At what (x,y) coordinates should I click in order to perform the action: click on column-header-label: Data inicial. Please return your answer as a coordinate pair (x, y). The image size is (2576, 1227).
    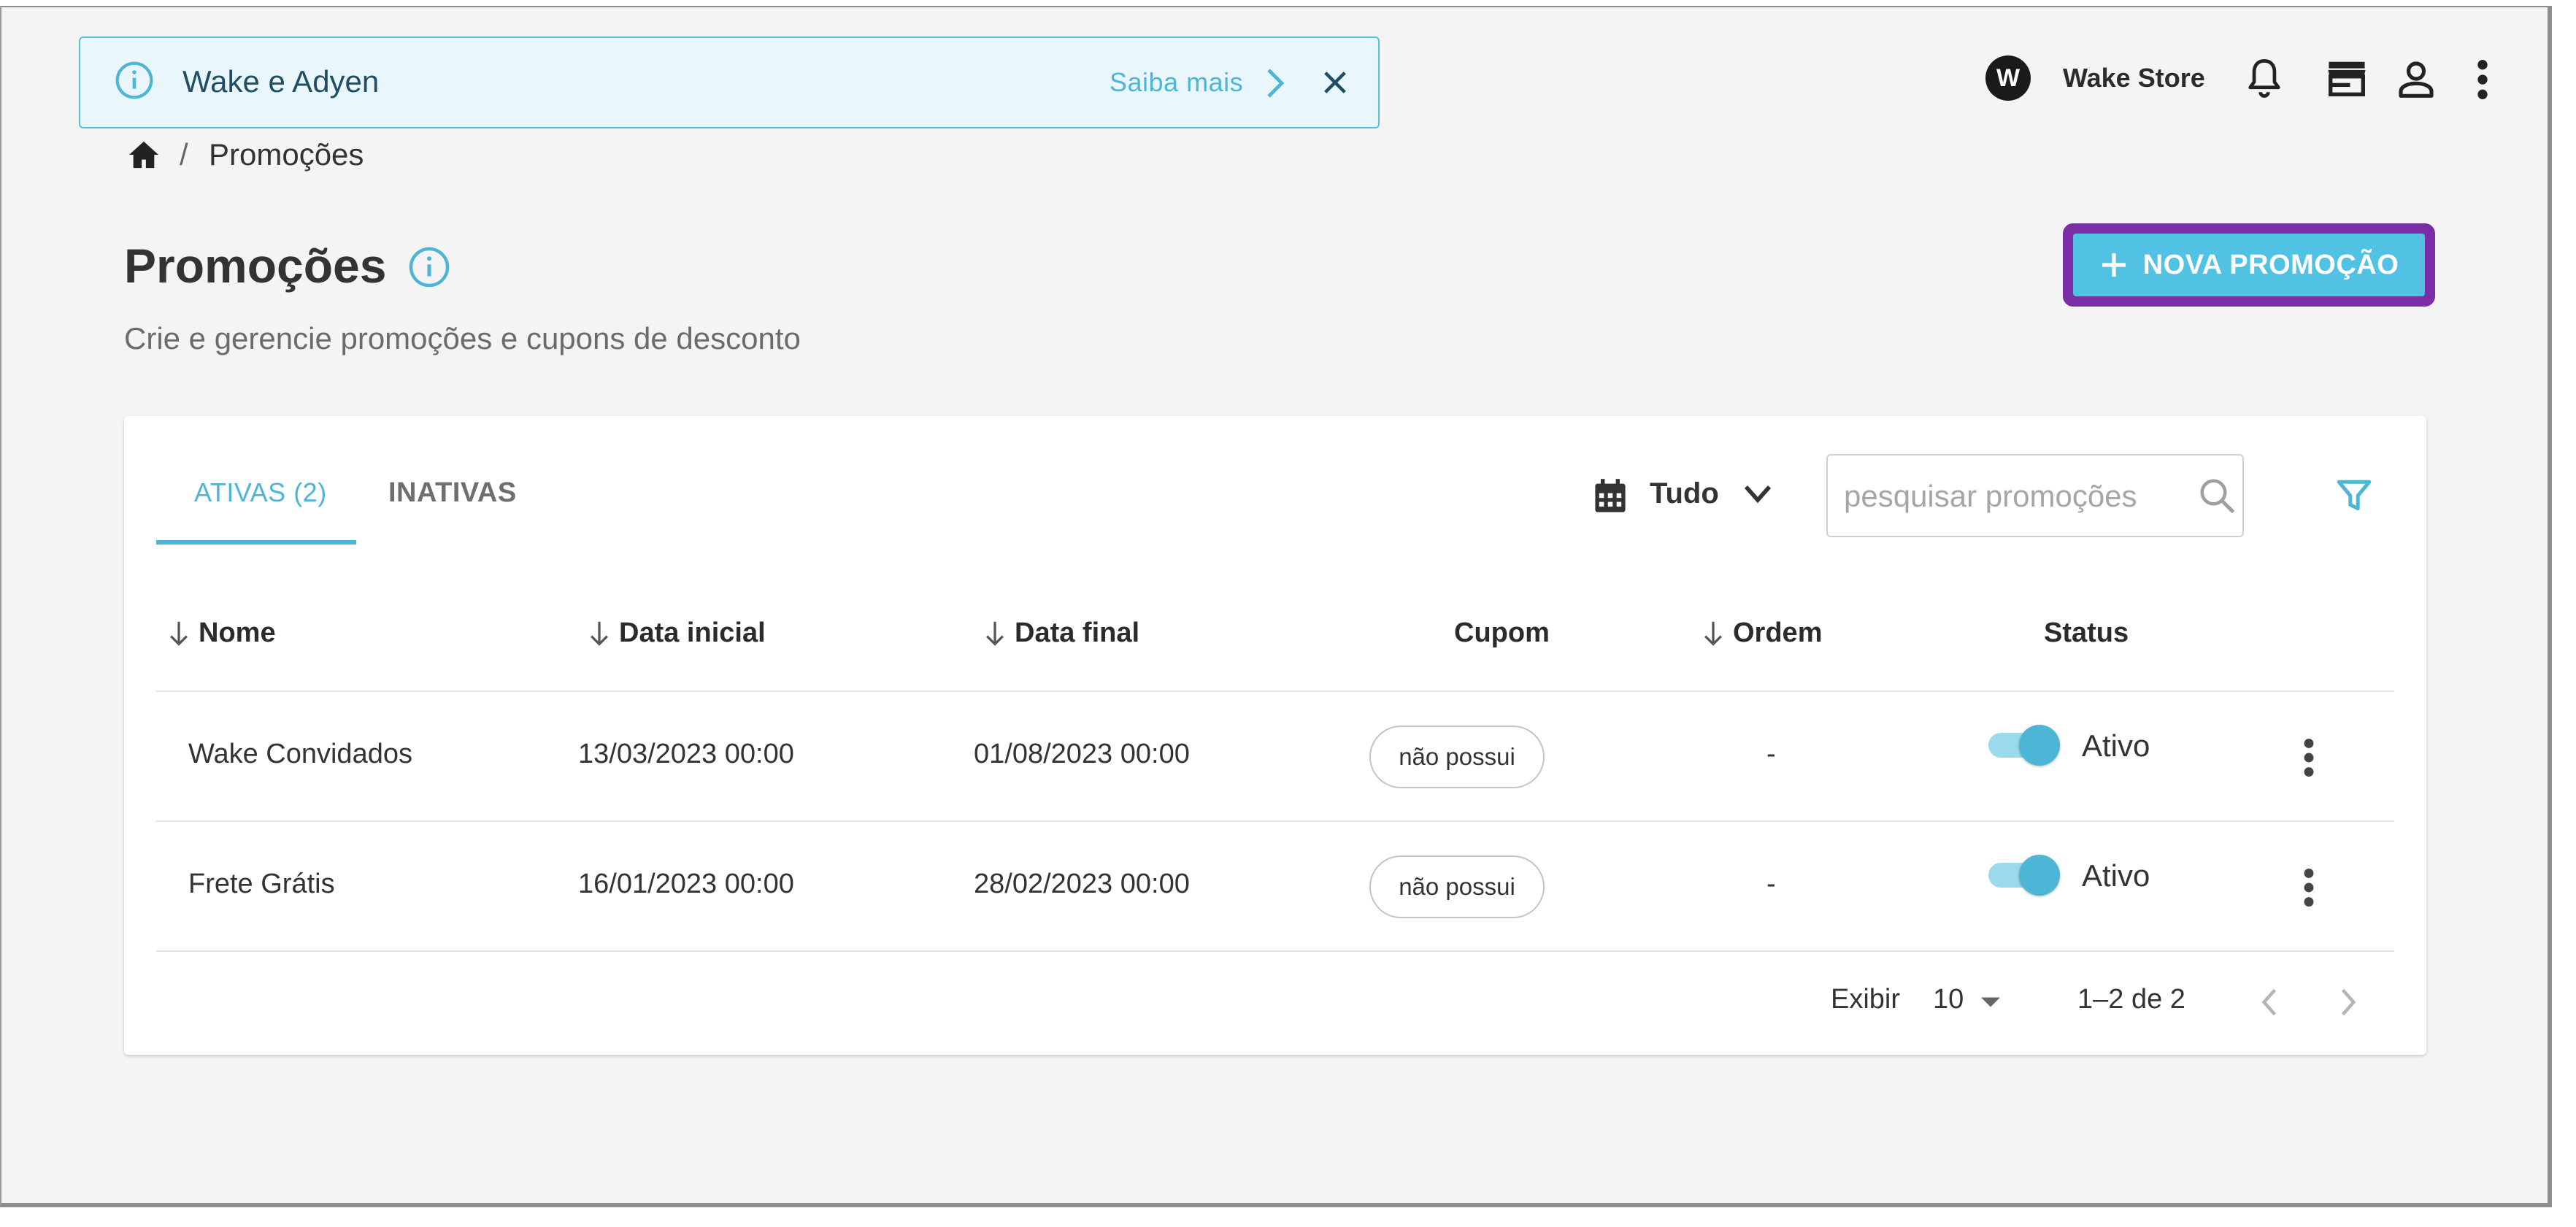
    Looking at the image, I should click on (692, 633).